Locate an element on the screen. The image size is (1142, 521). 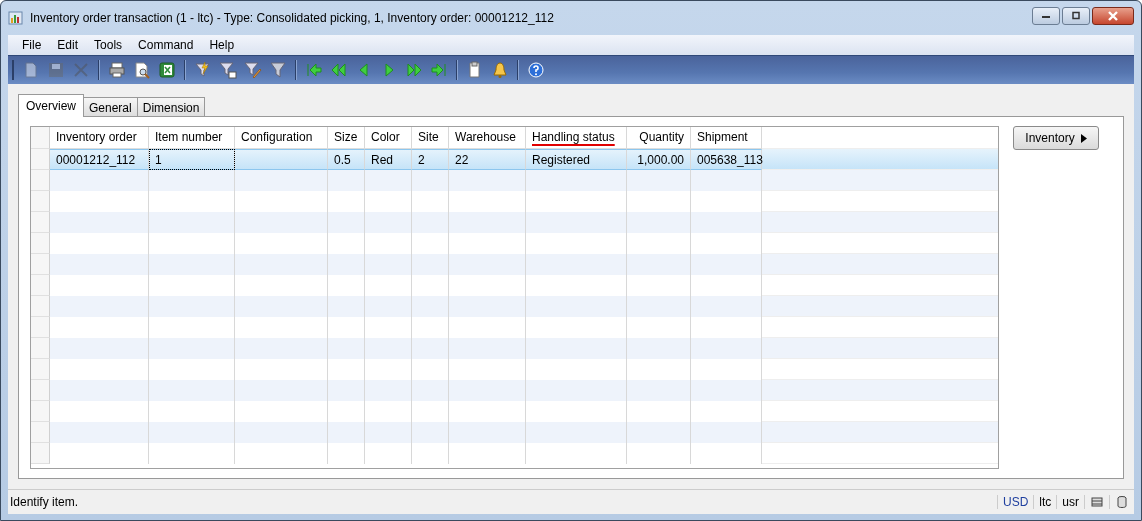
minimize-button is located at coordinates (1046, 16).